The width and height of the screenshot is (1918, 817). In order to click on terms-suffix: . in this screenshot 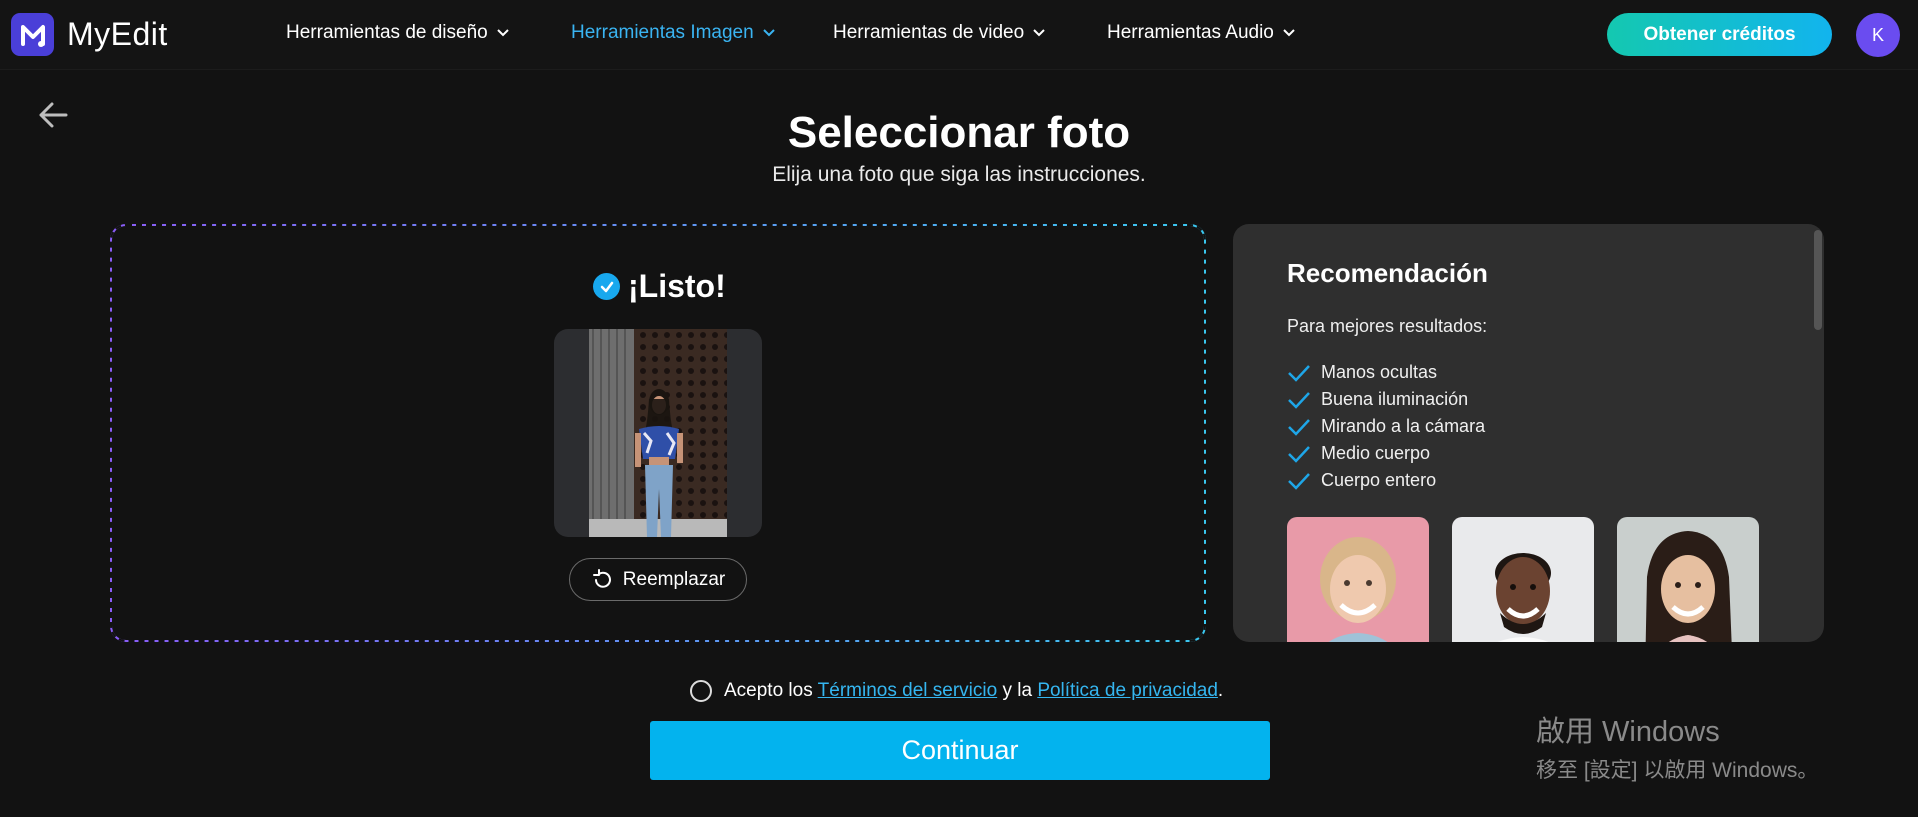, I will do `click(1220, 690)`.